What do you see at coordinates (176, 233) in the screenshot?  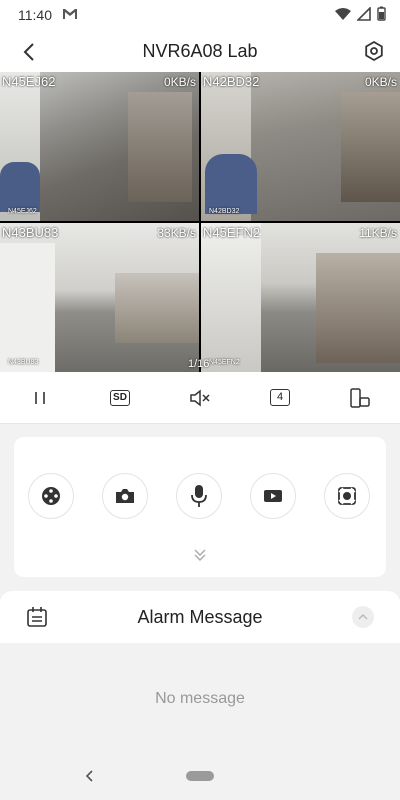 I see `camera-bitrate: 33KB/s` at bounding box center [176, 233].